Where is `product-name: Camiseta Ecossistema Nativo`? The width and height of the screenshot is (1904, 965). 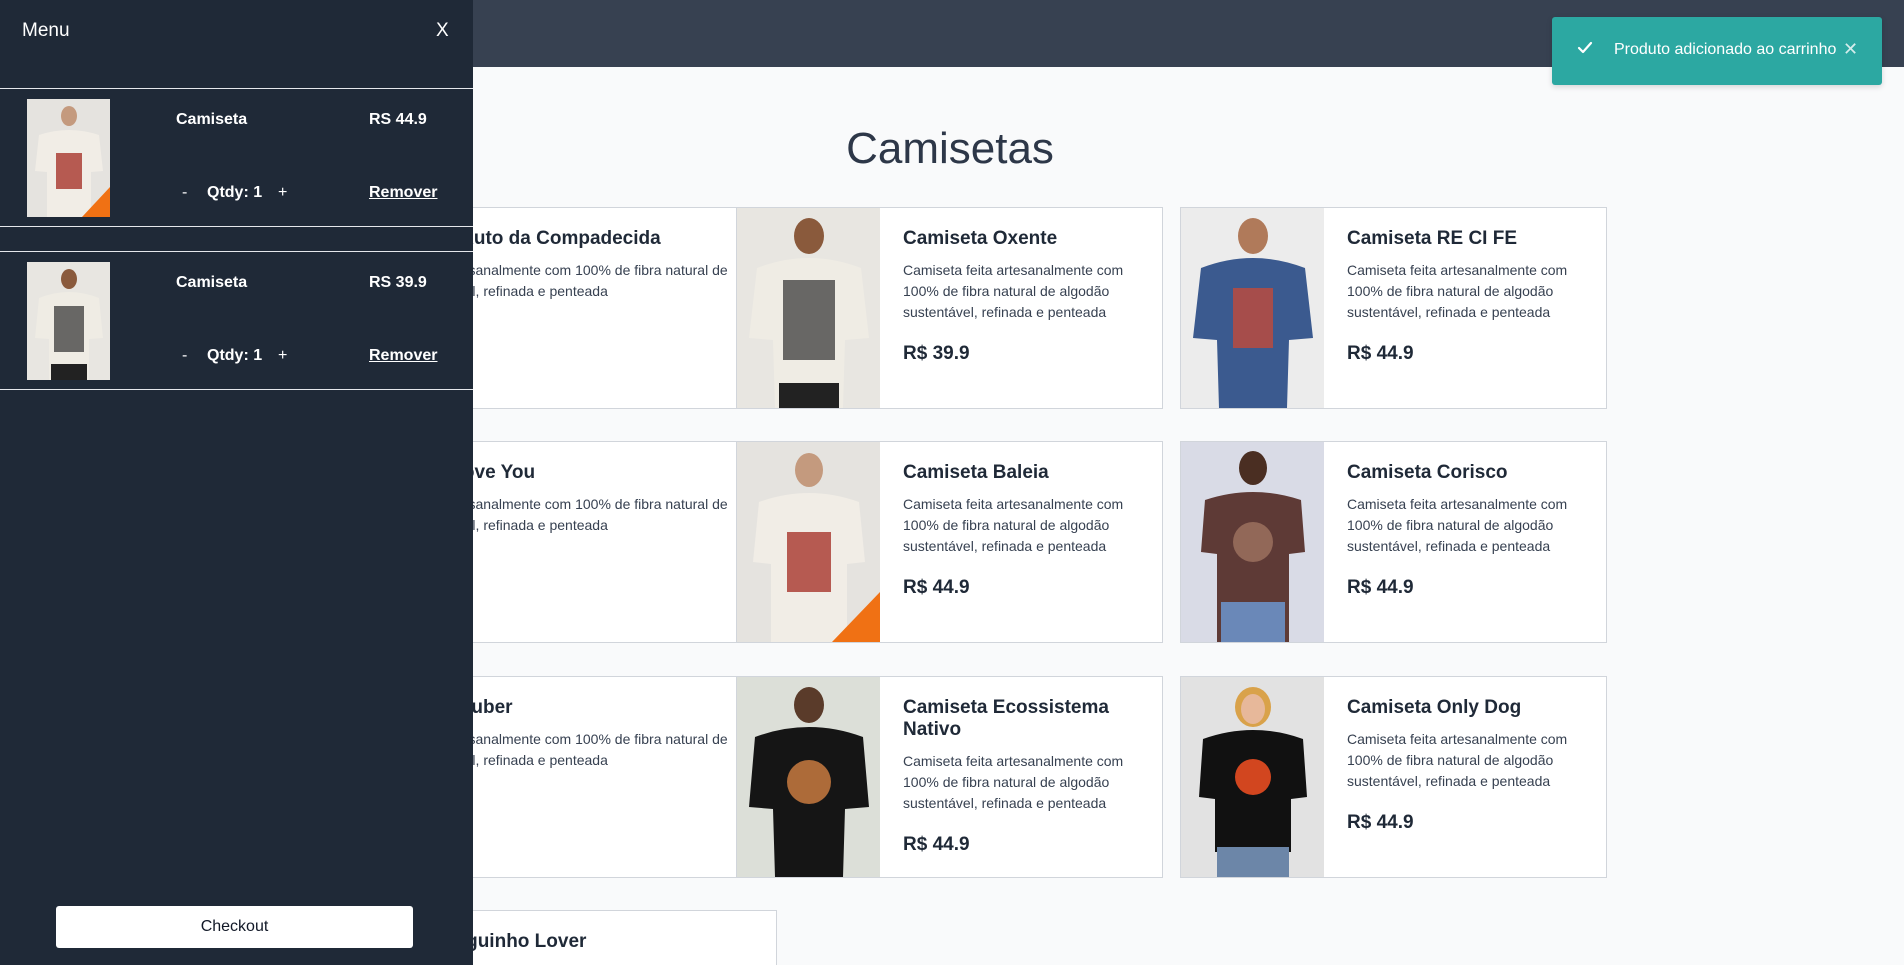
product-name: Camiseta Ecossistema Nativo is located at coordinates (1027, 719).